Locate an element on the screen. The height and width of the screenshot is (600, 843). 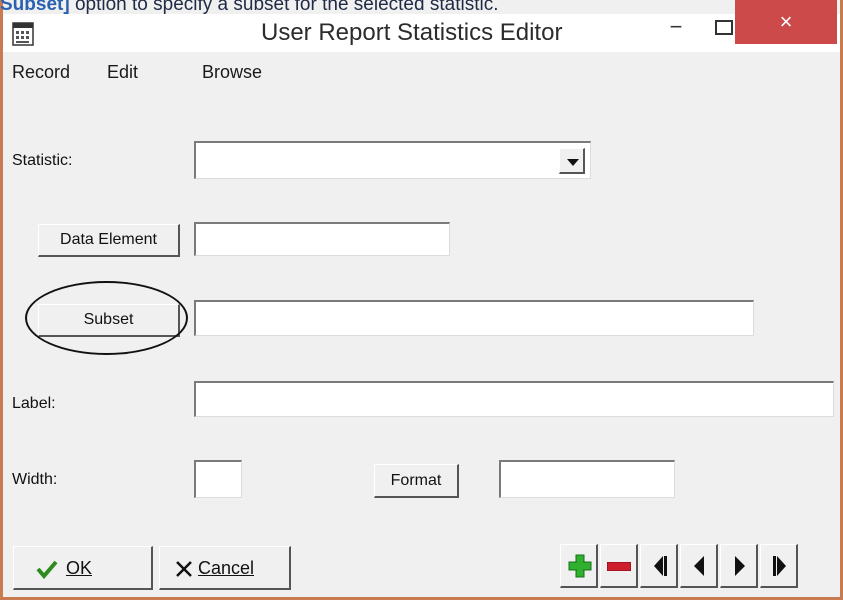
label-label: Label: is located at coordinates (34, 403).